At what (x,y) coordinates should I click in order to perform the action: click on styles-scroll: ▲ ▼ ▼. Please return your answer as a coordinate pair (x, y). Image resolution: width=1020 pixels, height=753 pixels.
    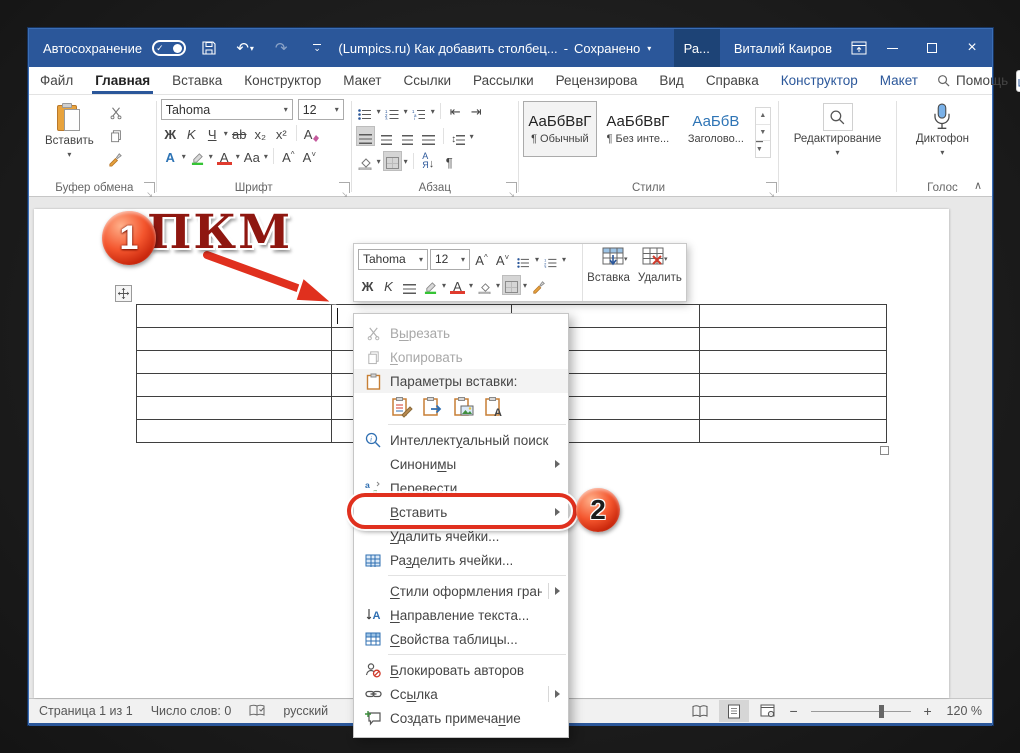
    Looking at the image, I should click on (762, 132).